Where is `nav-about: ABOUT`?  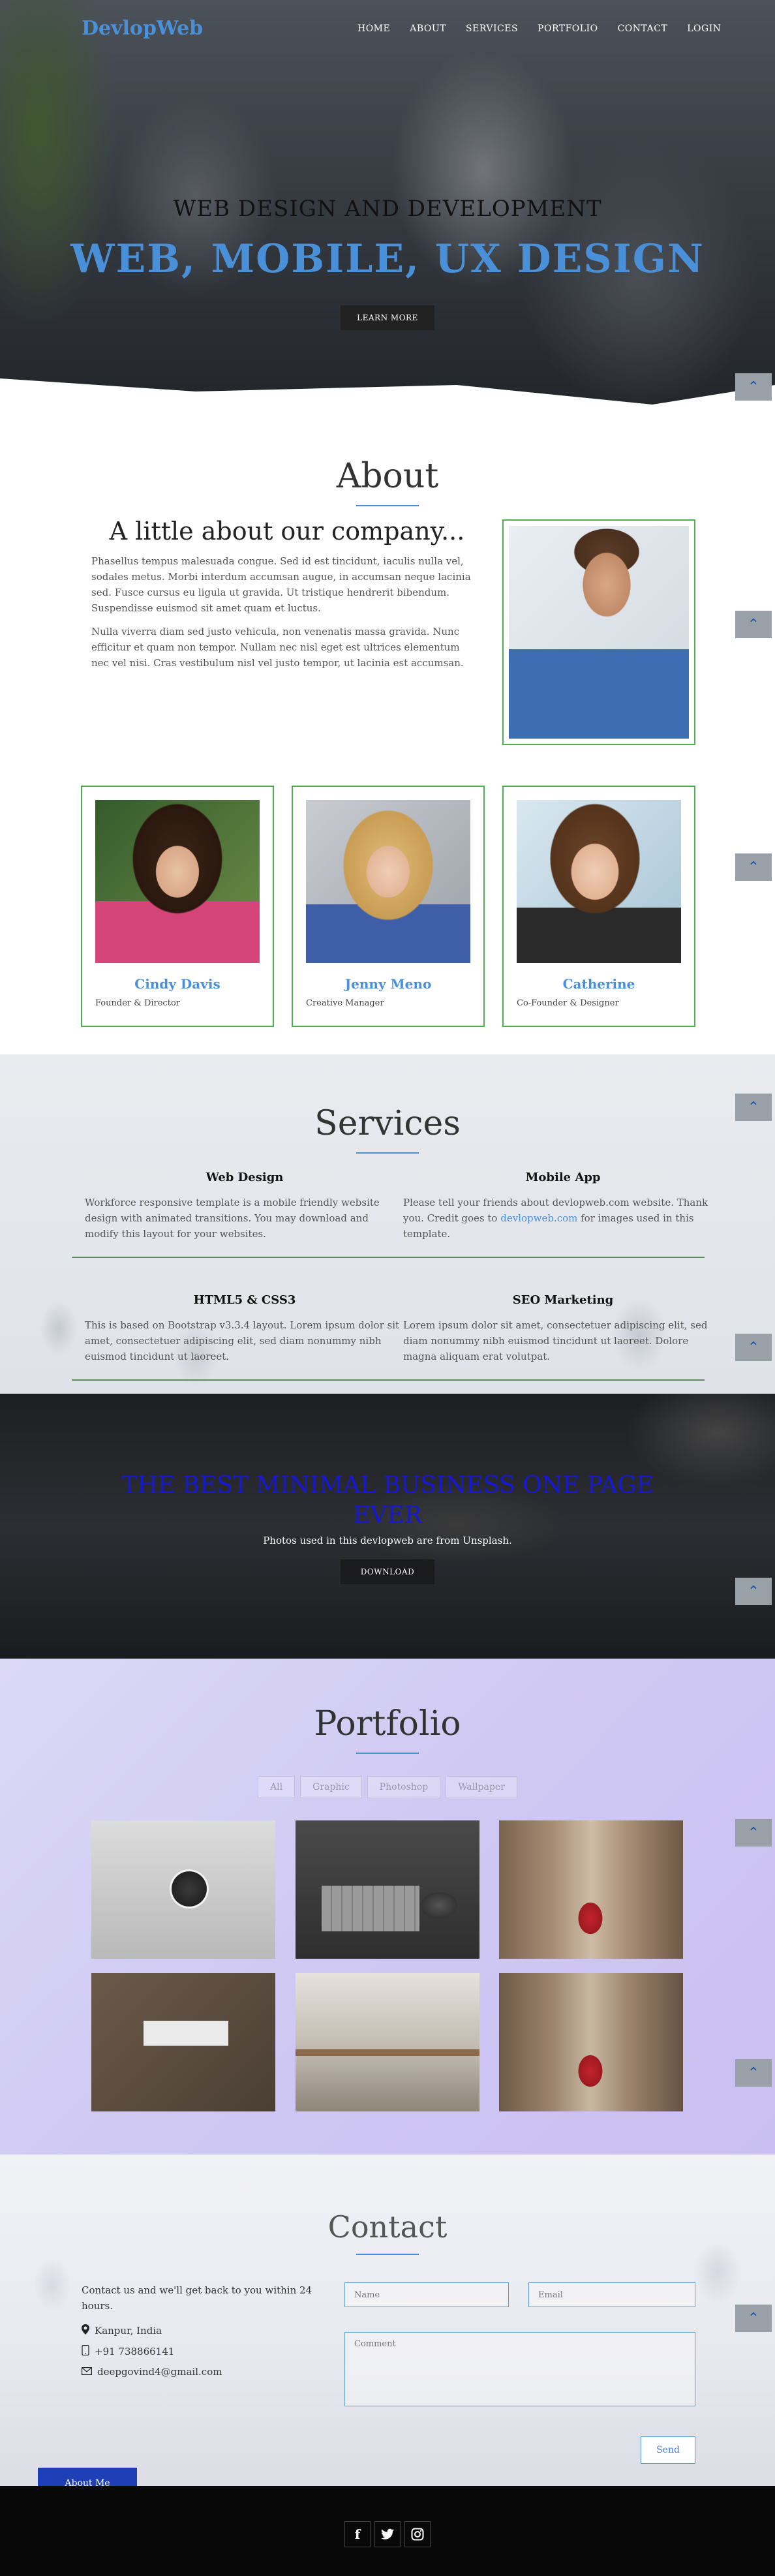
nav-about: ABOUT is located at coordinates (428, 28).